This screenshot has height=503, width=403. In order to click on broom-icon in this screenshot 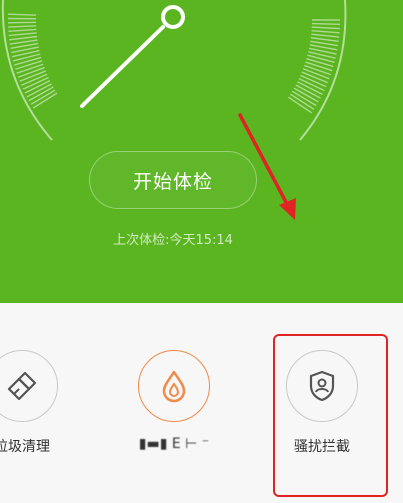, I will do `click(22, 386)`.